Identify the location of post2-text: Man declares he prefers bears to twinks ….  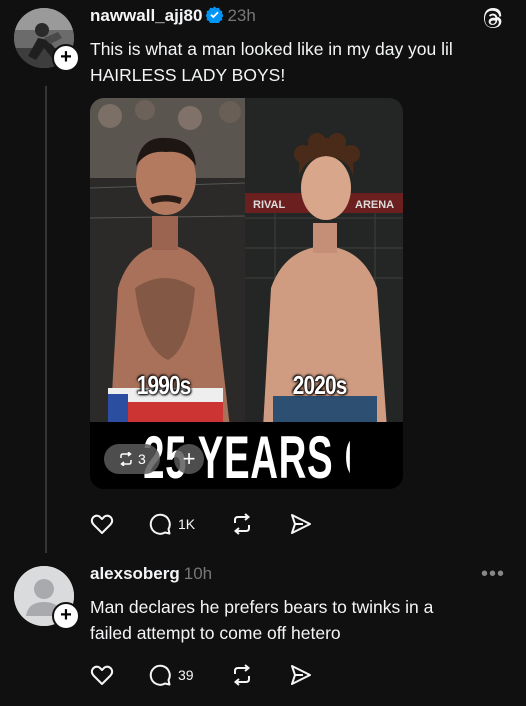
(261, 620).